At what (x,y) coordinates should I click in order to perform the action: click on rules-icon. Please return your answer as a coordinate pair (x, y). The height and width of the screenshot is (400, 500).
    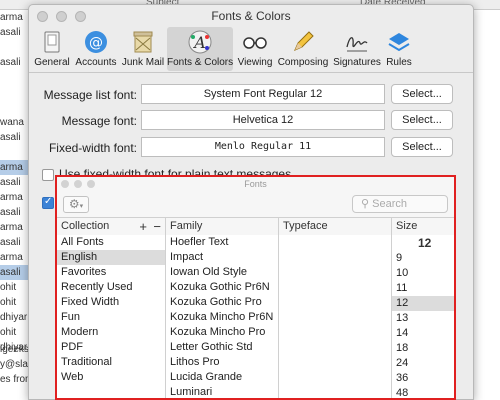
    Looking at the image, I should click on (399, 42).